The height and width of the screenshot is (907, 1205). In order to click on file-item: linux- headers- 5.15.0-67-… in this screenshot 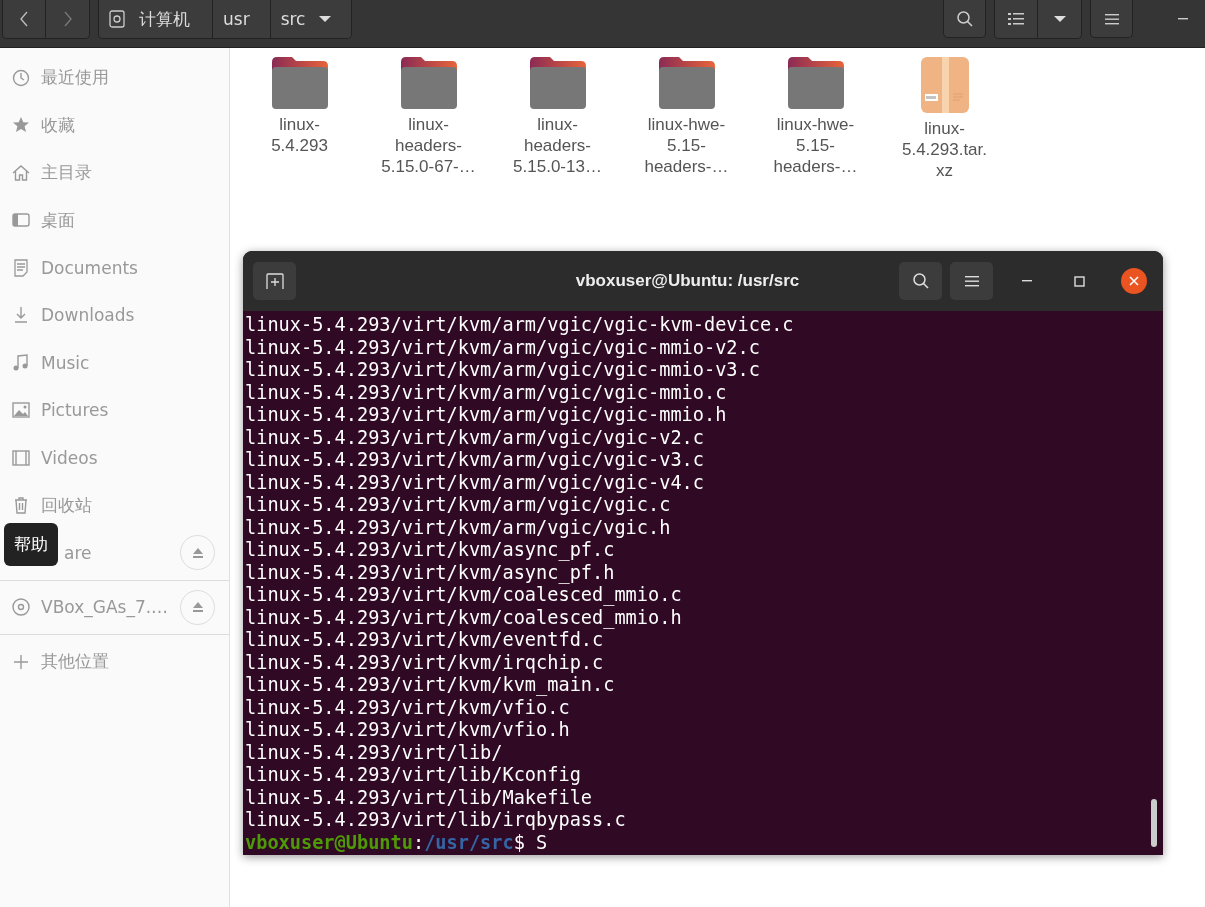, I will do `click(428, 118)`.